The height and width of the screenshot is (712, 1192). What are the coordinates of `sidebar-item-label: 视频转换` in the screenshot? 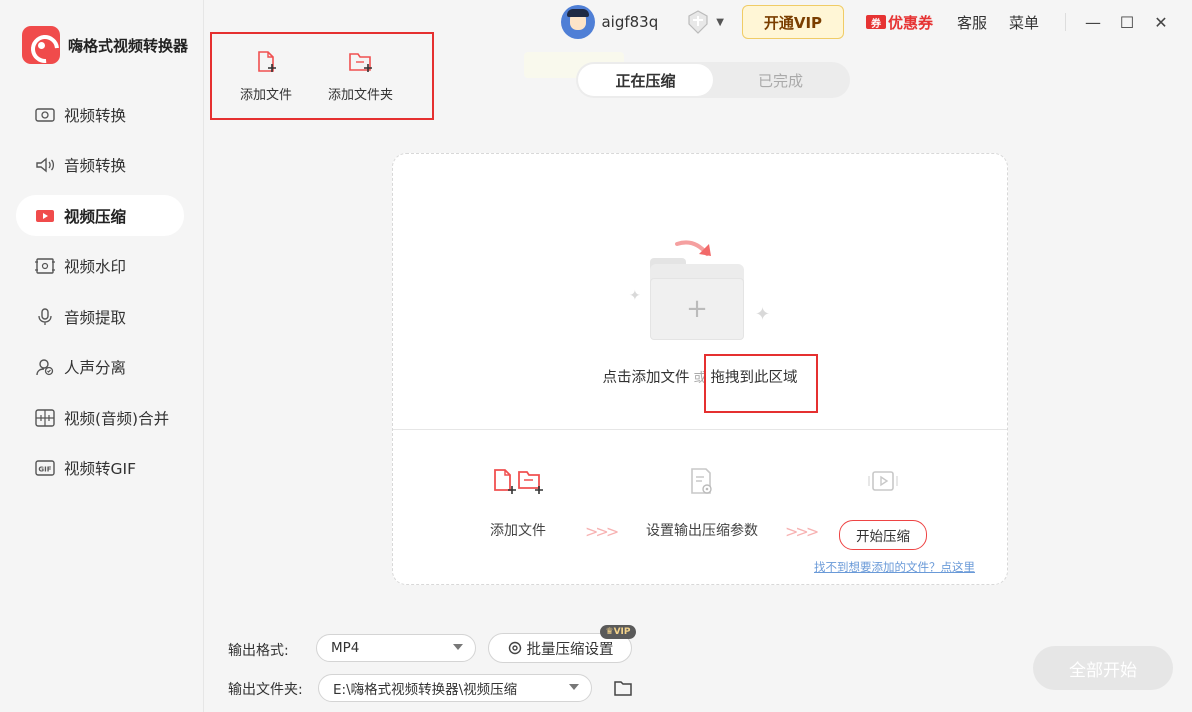 It's located at (95, 115).